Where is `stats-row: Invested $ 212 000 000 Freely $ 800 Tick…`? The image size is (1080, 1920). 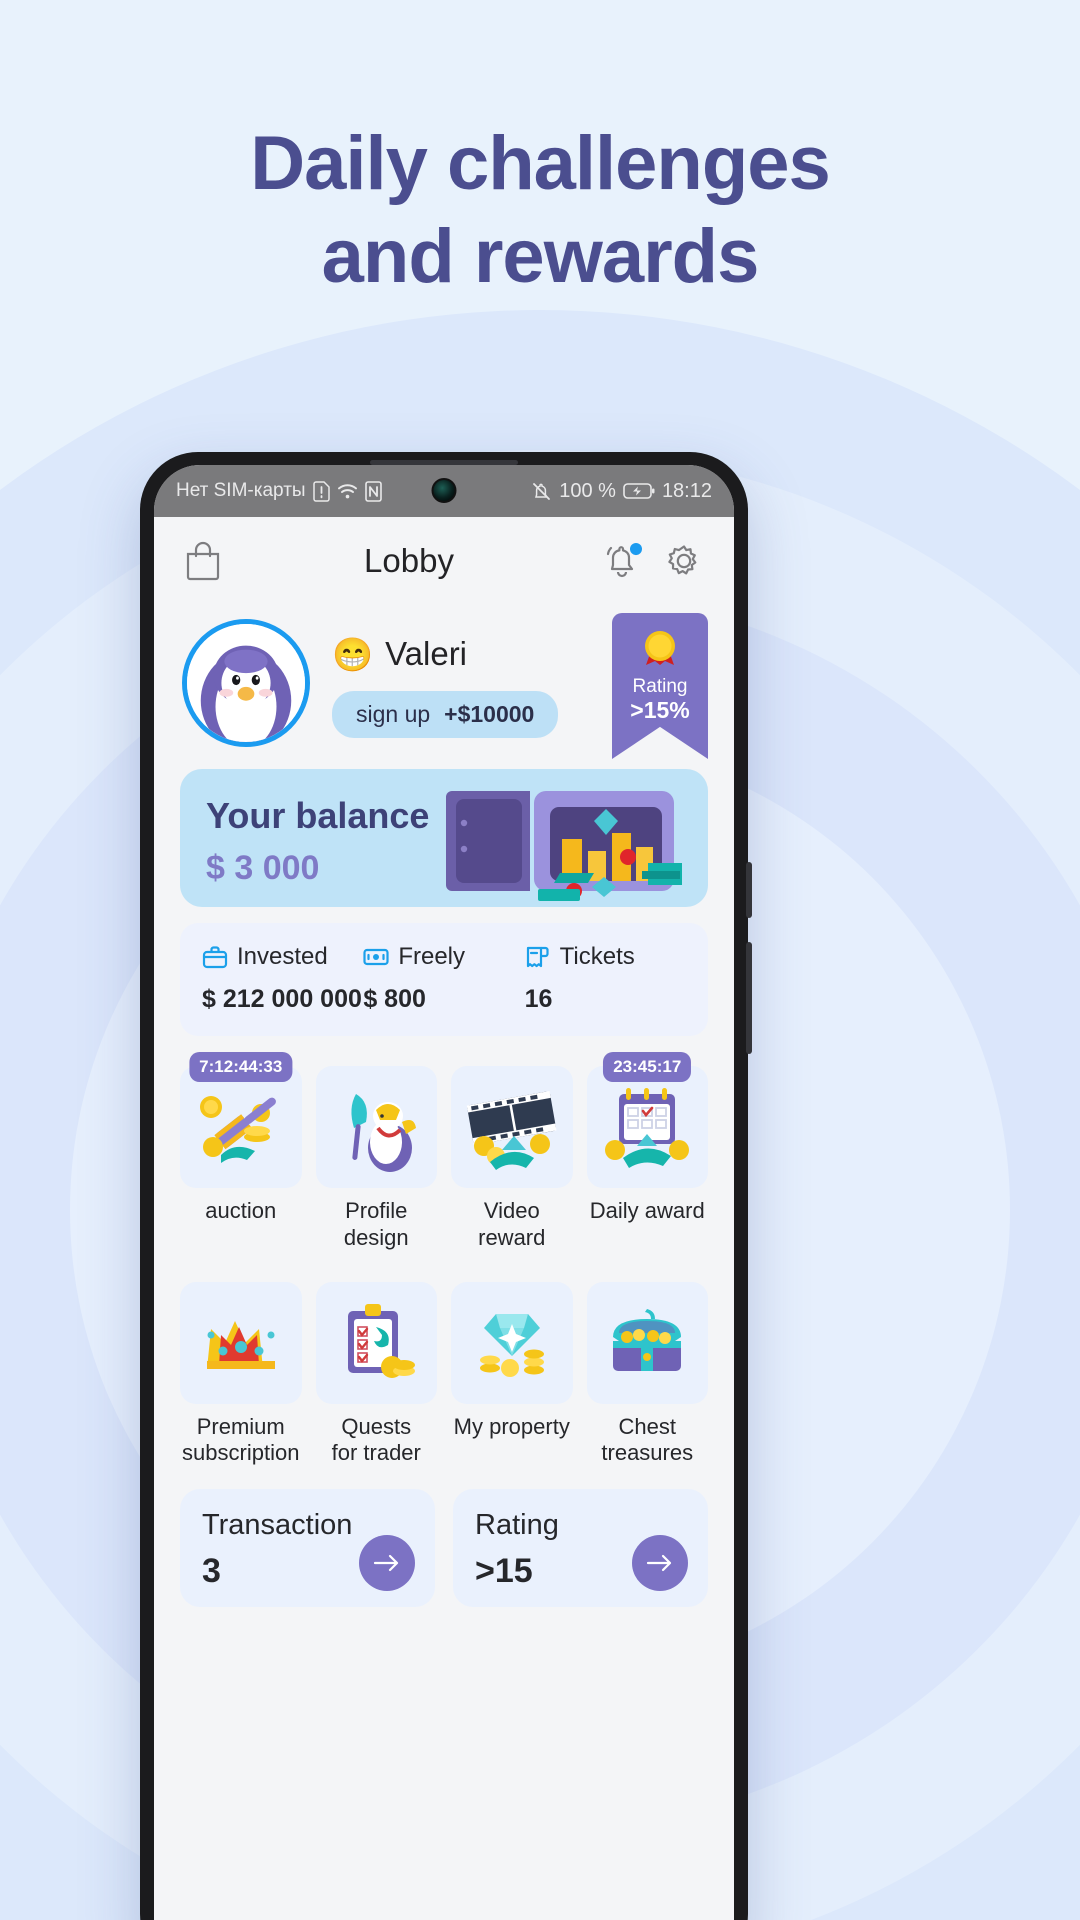
stats-row: Invested $ 212 000 000 Freely $ 800 Tick… is located at coordinates (444, 979).